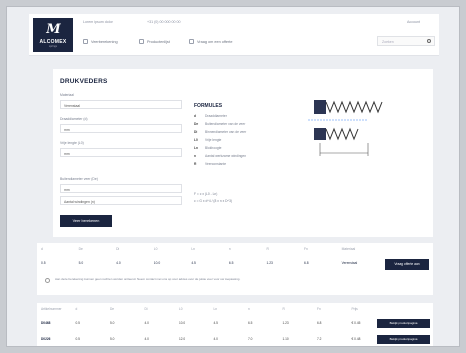 The width and height of the screenshot is (466, 353). What do you see at coordinates (74, 119) in the screenshot?
I see `wire-diameter-label: Draaddiameter (d)` at bounding box center [74, 119].